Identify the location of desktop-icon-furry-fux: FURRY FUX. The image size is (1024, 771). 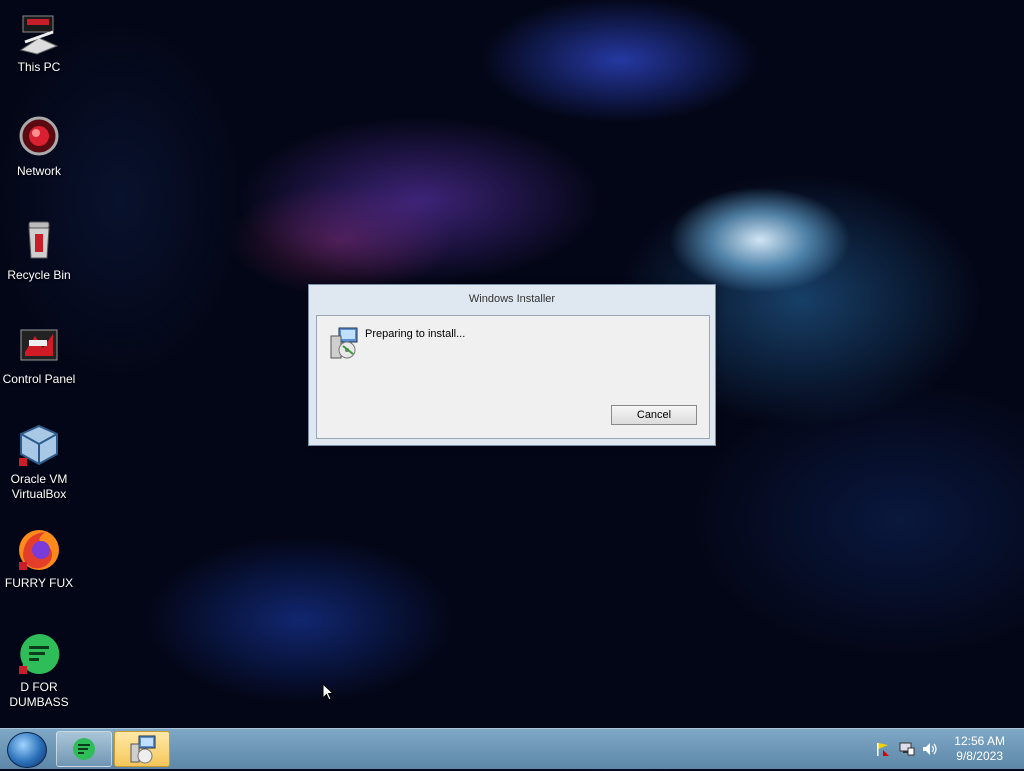
(39, 558).